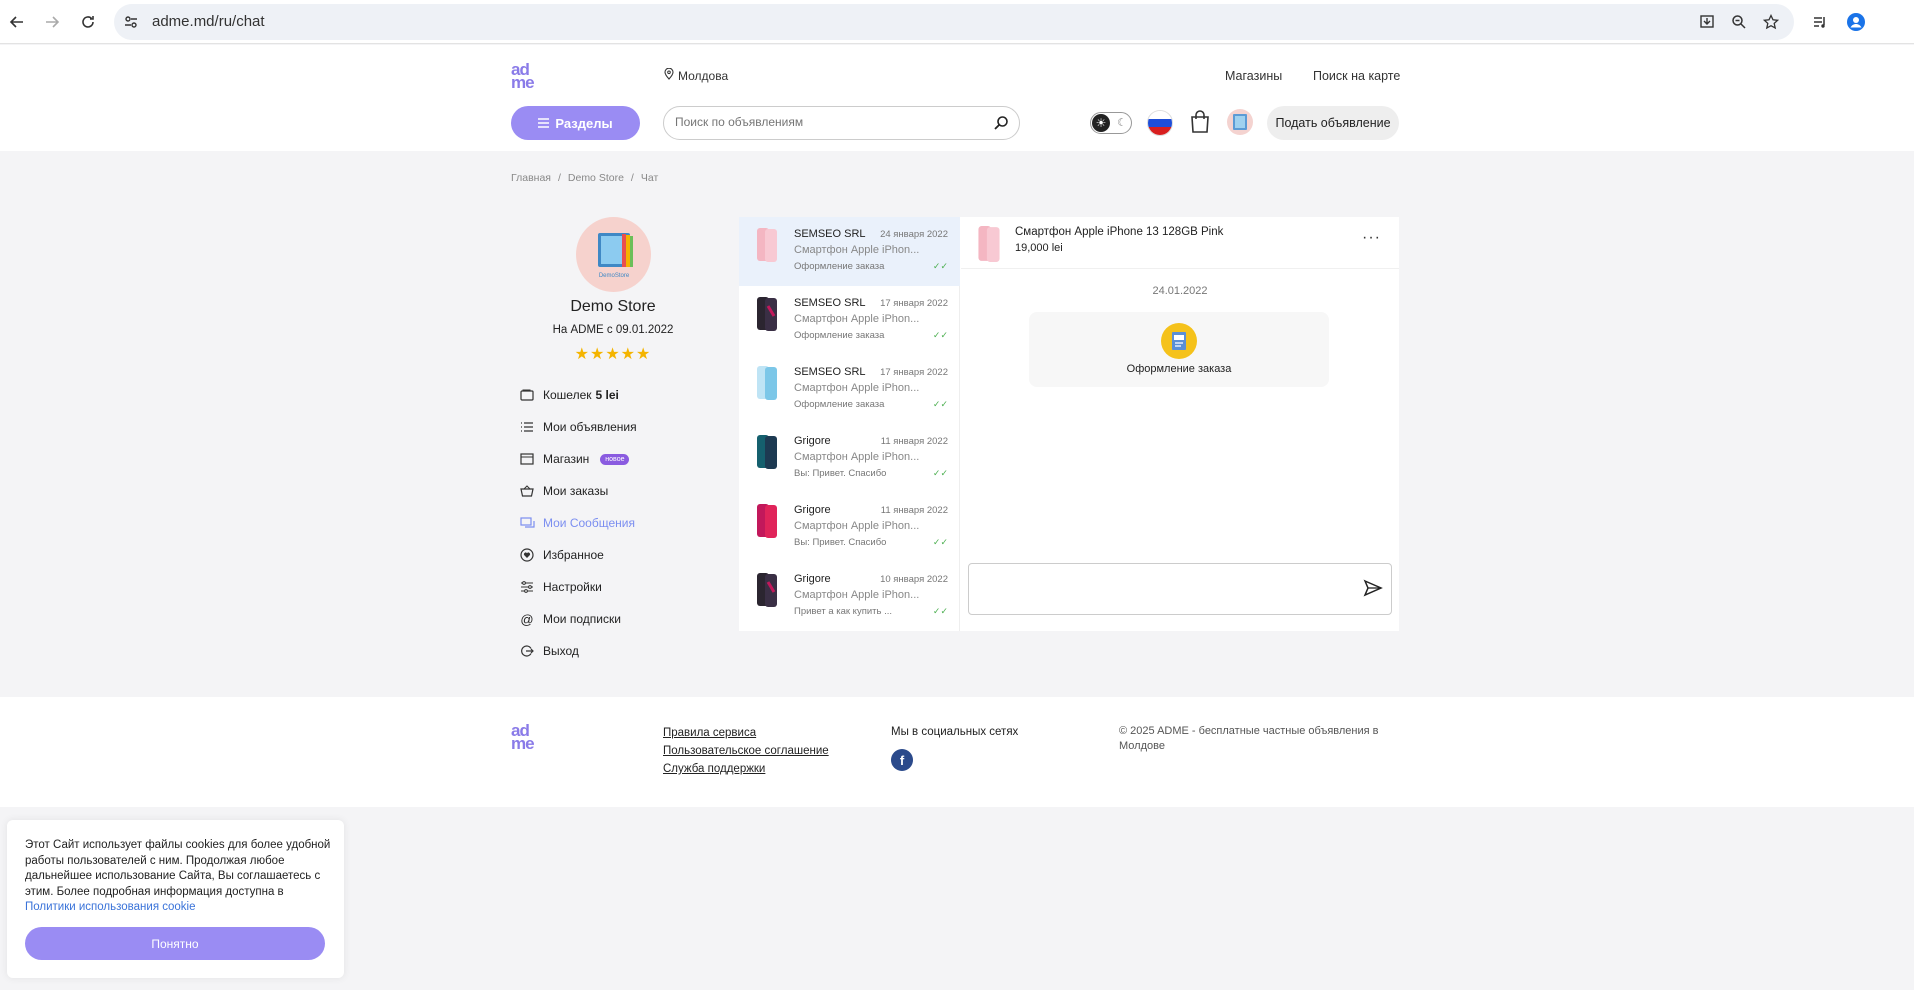 The height and width of the screenshot is (990, 1914). I want to click on wallet-amount: 5 lei, so click(607, 395).